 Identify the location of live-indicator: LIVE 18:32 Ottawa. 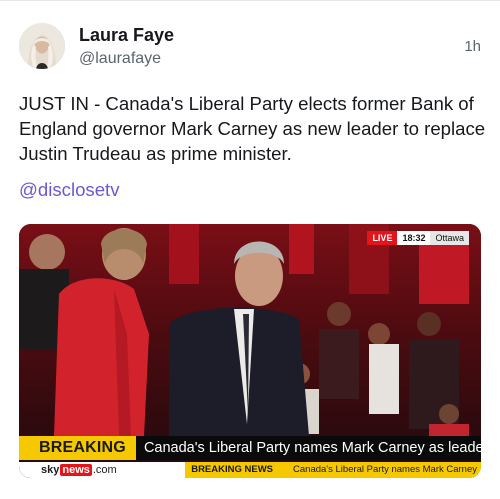
(418, 238).